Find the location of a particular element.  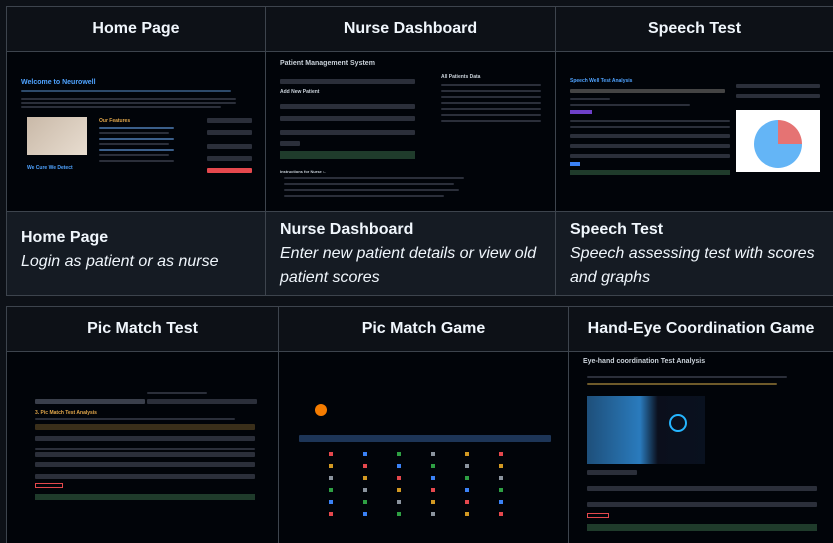

desc-title-speech: Speech Test is located at coordinates (617, 229).